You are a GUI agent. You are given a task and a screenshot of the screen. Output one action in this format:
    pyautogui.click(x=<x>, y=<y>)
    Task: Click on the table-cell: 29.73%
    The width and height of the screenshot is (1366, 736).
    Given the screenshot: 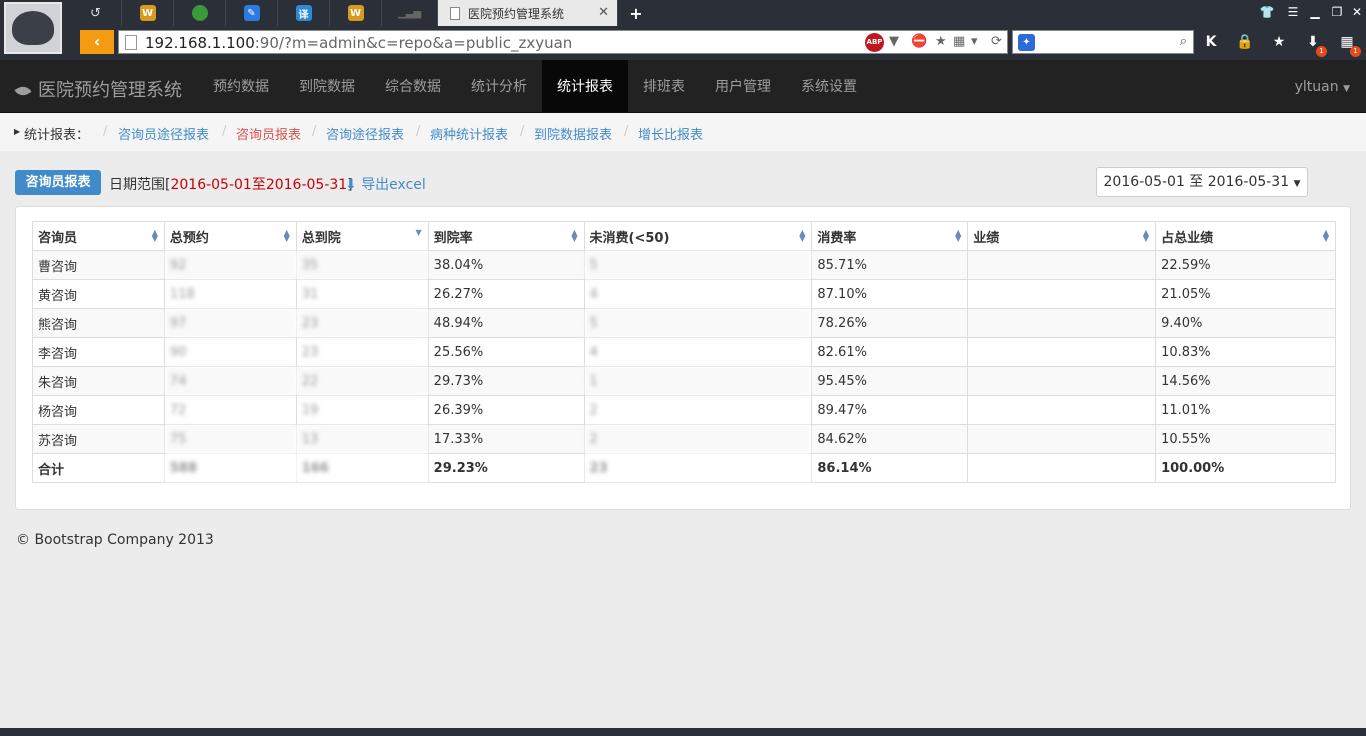 What is the action you would take?
    pyautogui.click(x=506, y=381)
    